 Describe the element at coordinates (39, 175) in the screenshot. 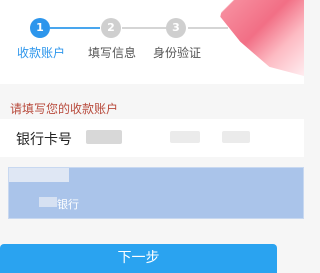

I see `redacted-bank-top` at that location.